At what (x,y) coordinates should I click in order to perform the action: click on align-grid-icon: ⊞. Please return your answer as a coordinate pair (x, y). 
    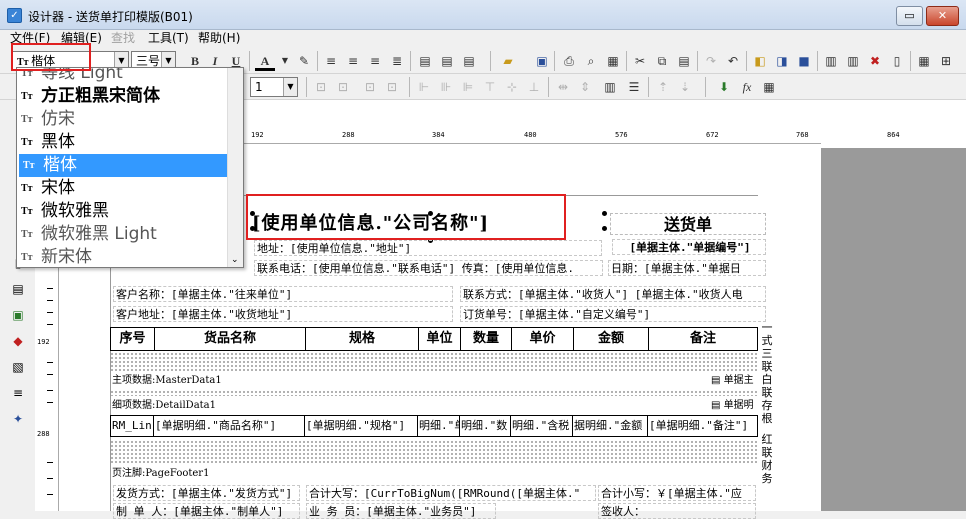
    Looking at the image, I should click on (946, 61).